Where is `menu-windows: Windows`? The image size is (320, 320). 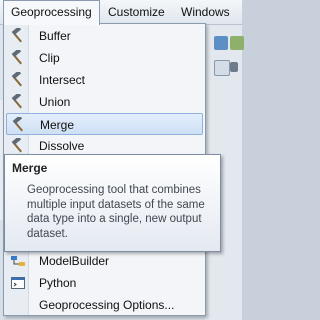
menu-windows: Windows is located at coordinates (205, 12).